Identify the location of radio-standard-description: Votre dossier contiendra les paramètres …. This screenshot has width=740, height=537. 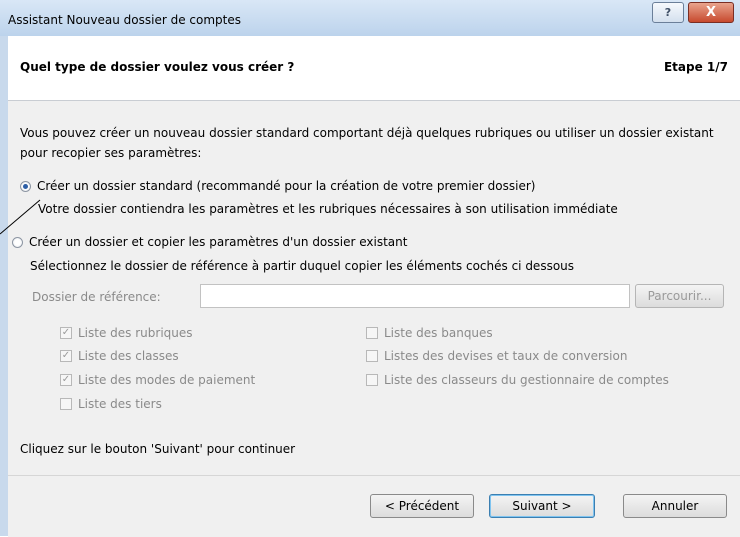
(328, 209).